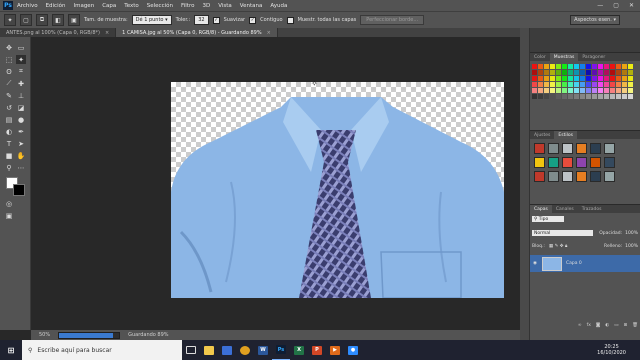 The image size is (640, 360). Describe the element at coordinates (131, 6) in the screenshot. I see `menu-item-texto: Texto` at that location.